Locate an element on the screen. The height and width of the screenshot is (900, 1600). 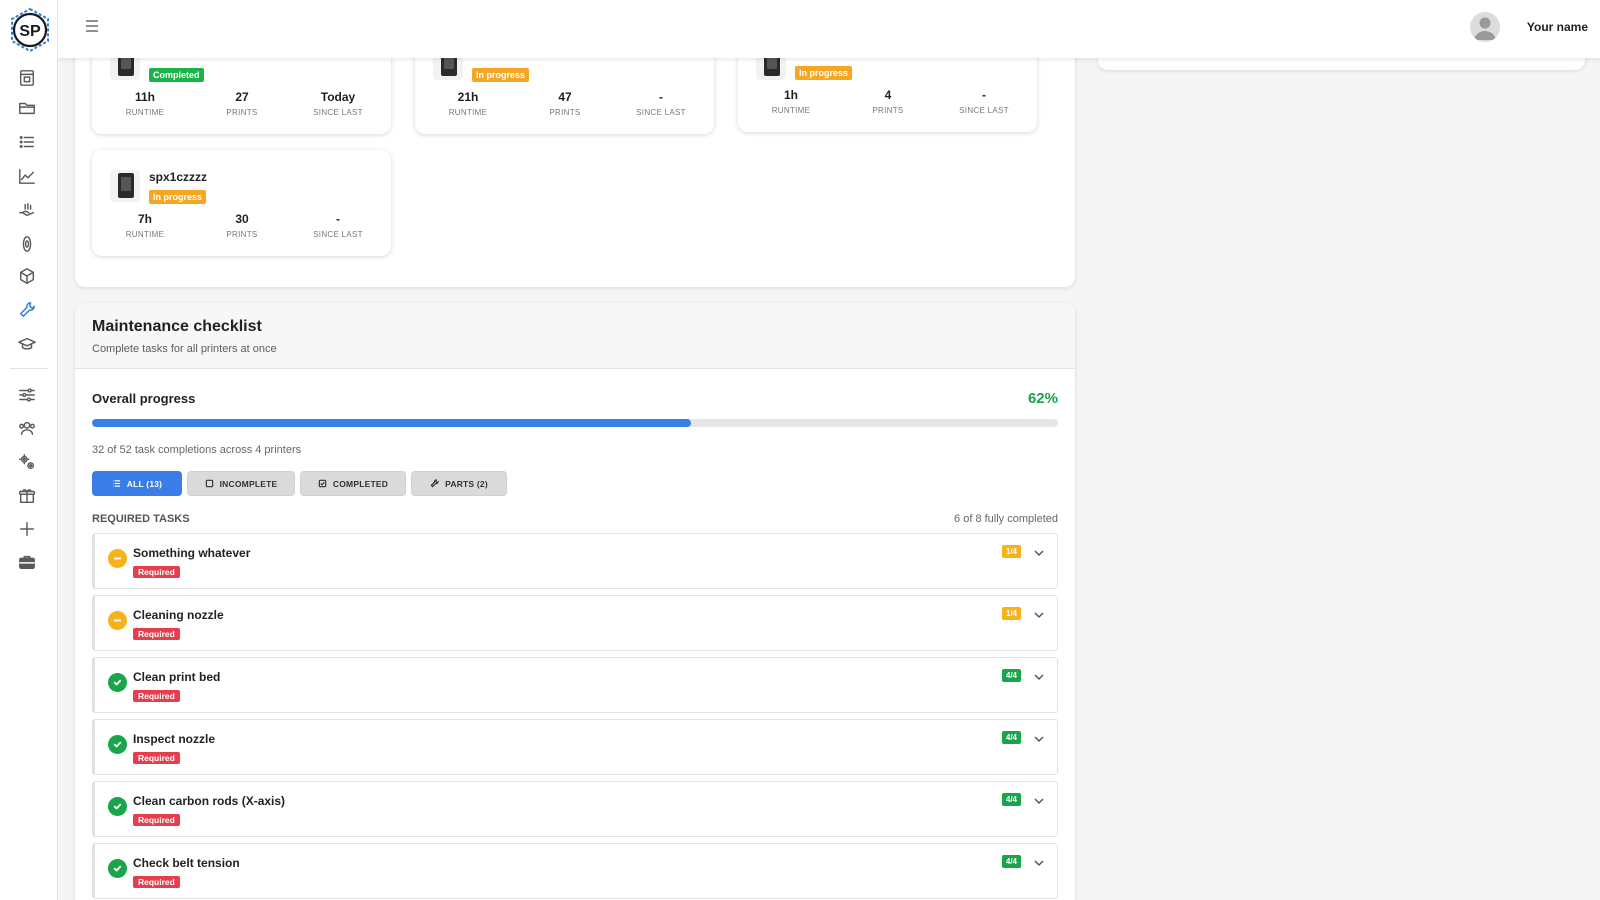
task-name: Check belt tension is located at coordinates (186, 863).